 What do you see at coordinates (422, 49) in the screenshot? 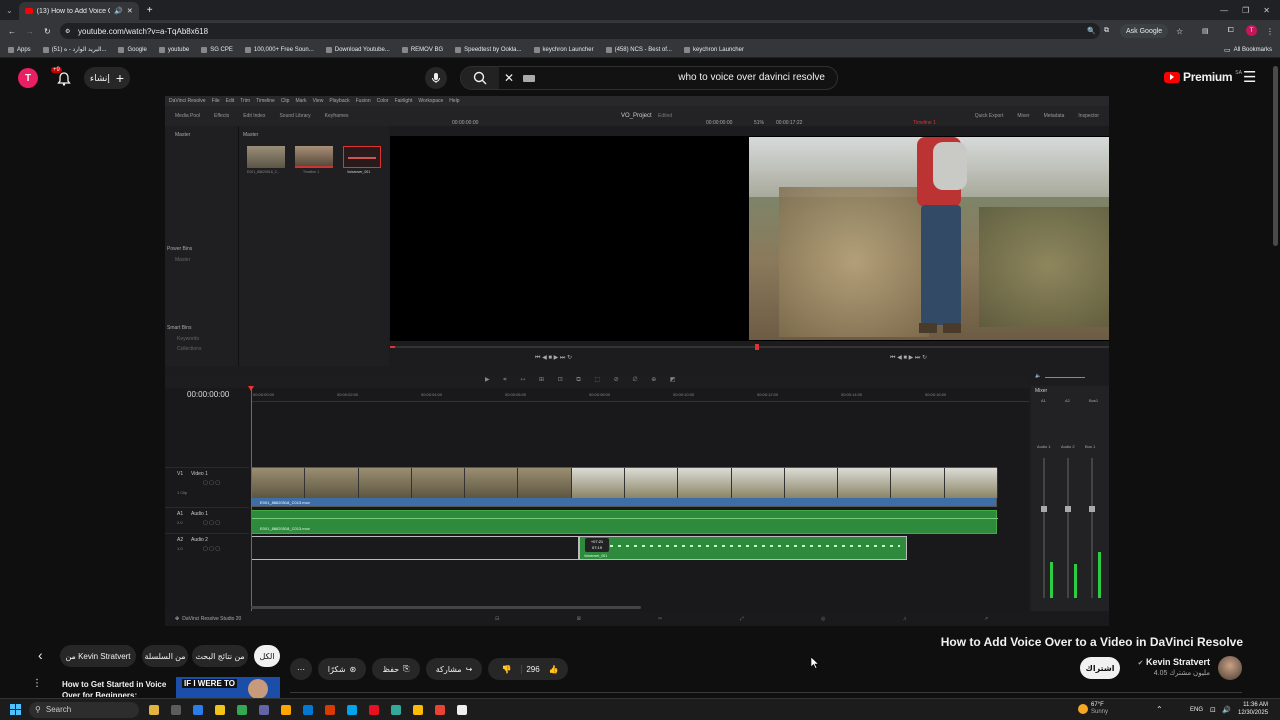
I see `bookmark-item: REMOV BG` at bounding box center [422, 49].